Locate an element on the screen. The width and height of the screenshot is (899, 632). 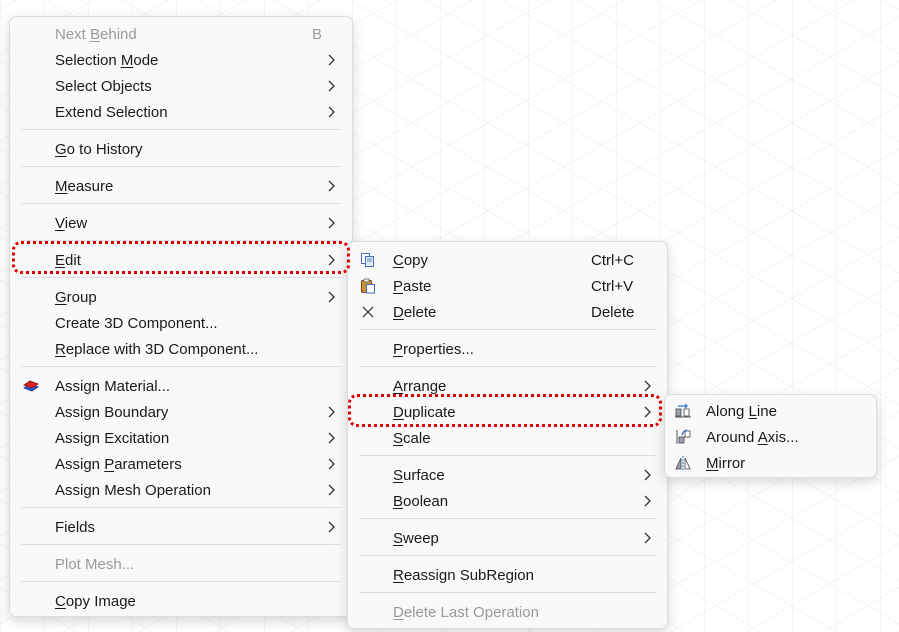
menu-item-arrange: Arrange is located at coordinates (507, 386).